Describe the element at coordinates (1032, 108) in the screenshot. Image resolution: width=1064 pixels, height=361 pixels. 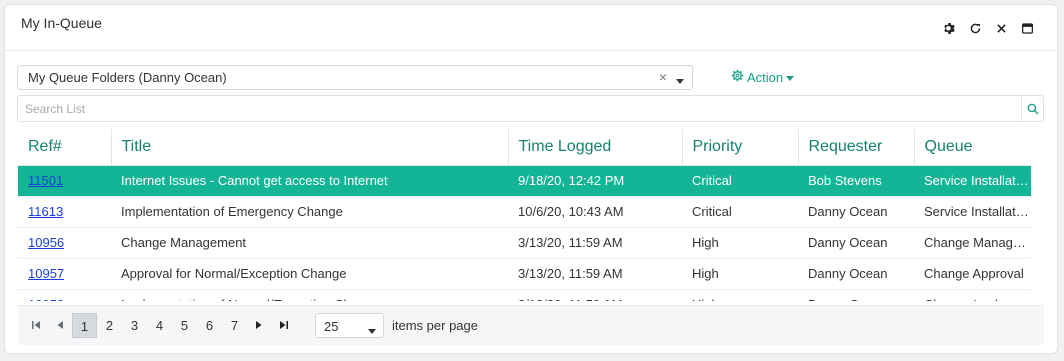
I see `search-icon` at that location.